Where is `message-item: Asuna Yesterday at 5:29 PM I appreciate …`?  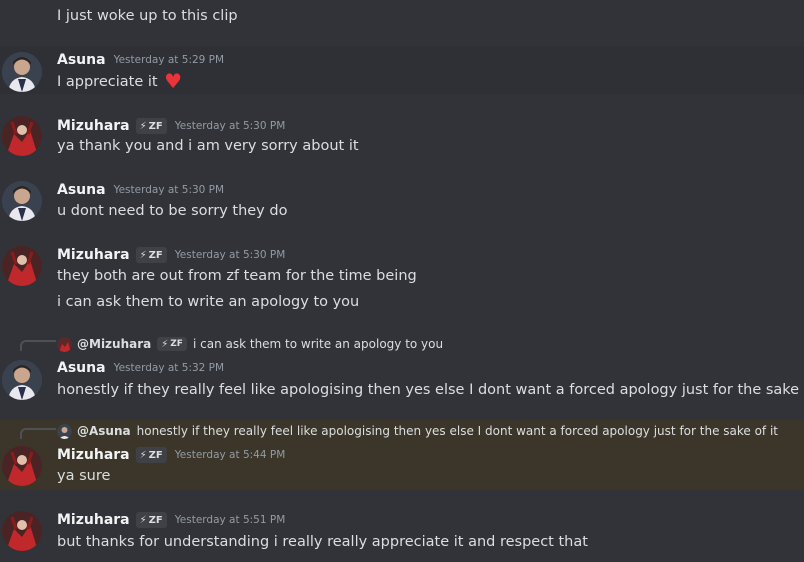
message-item: Asuna Yesterday at 5:29 PM I appreciate … is located at coordinates (402, 70).